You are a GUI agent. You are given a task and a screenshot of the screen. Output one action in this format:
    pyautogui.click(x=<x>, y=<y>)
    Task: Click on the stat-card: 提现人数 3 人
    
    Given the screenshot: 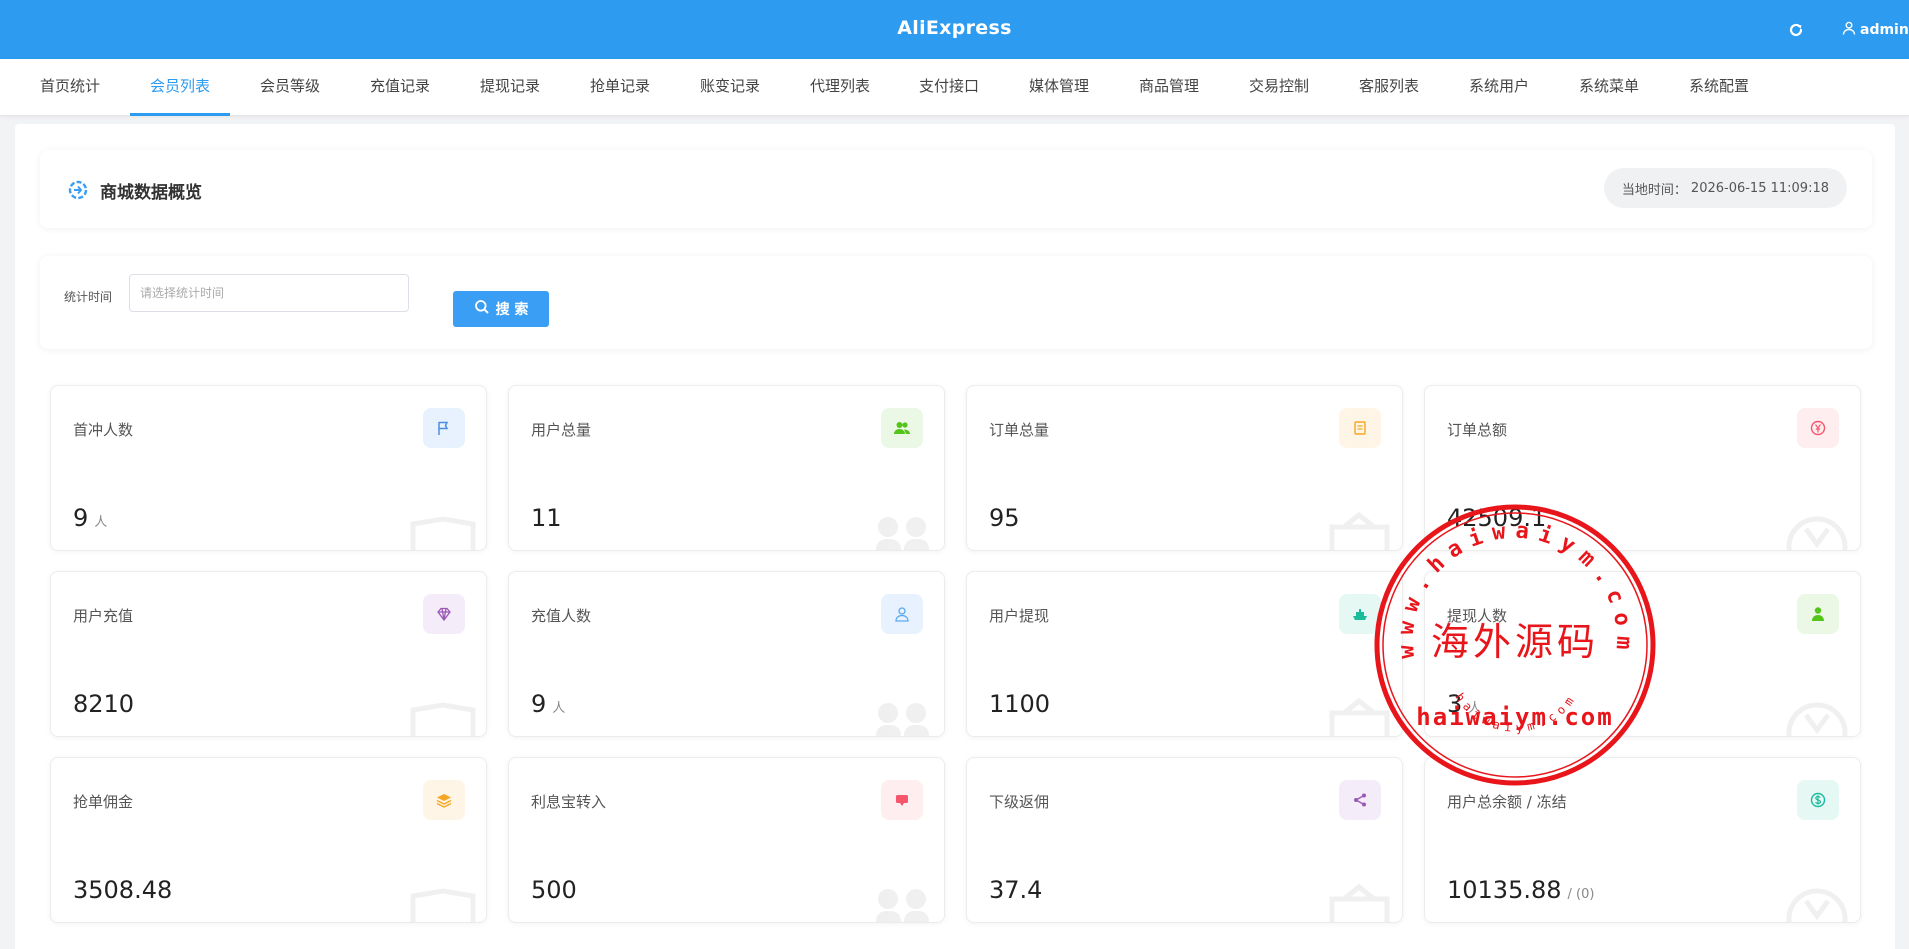 What is the action you would take?
    pyautogui.click(x=1642, y=654)
    